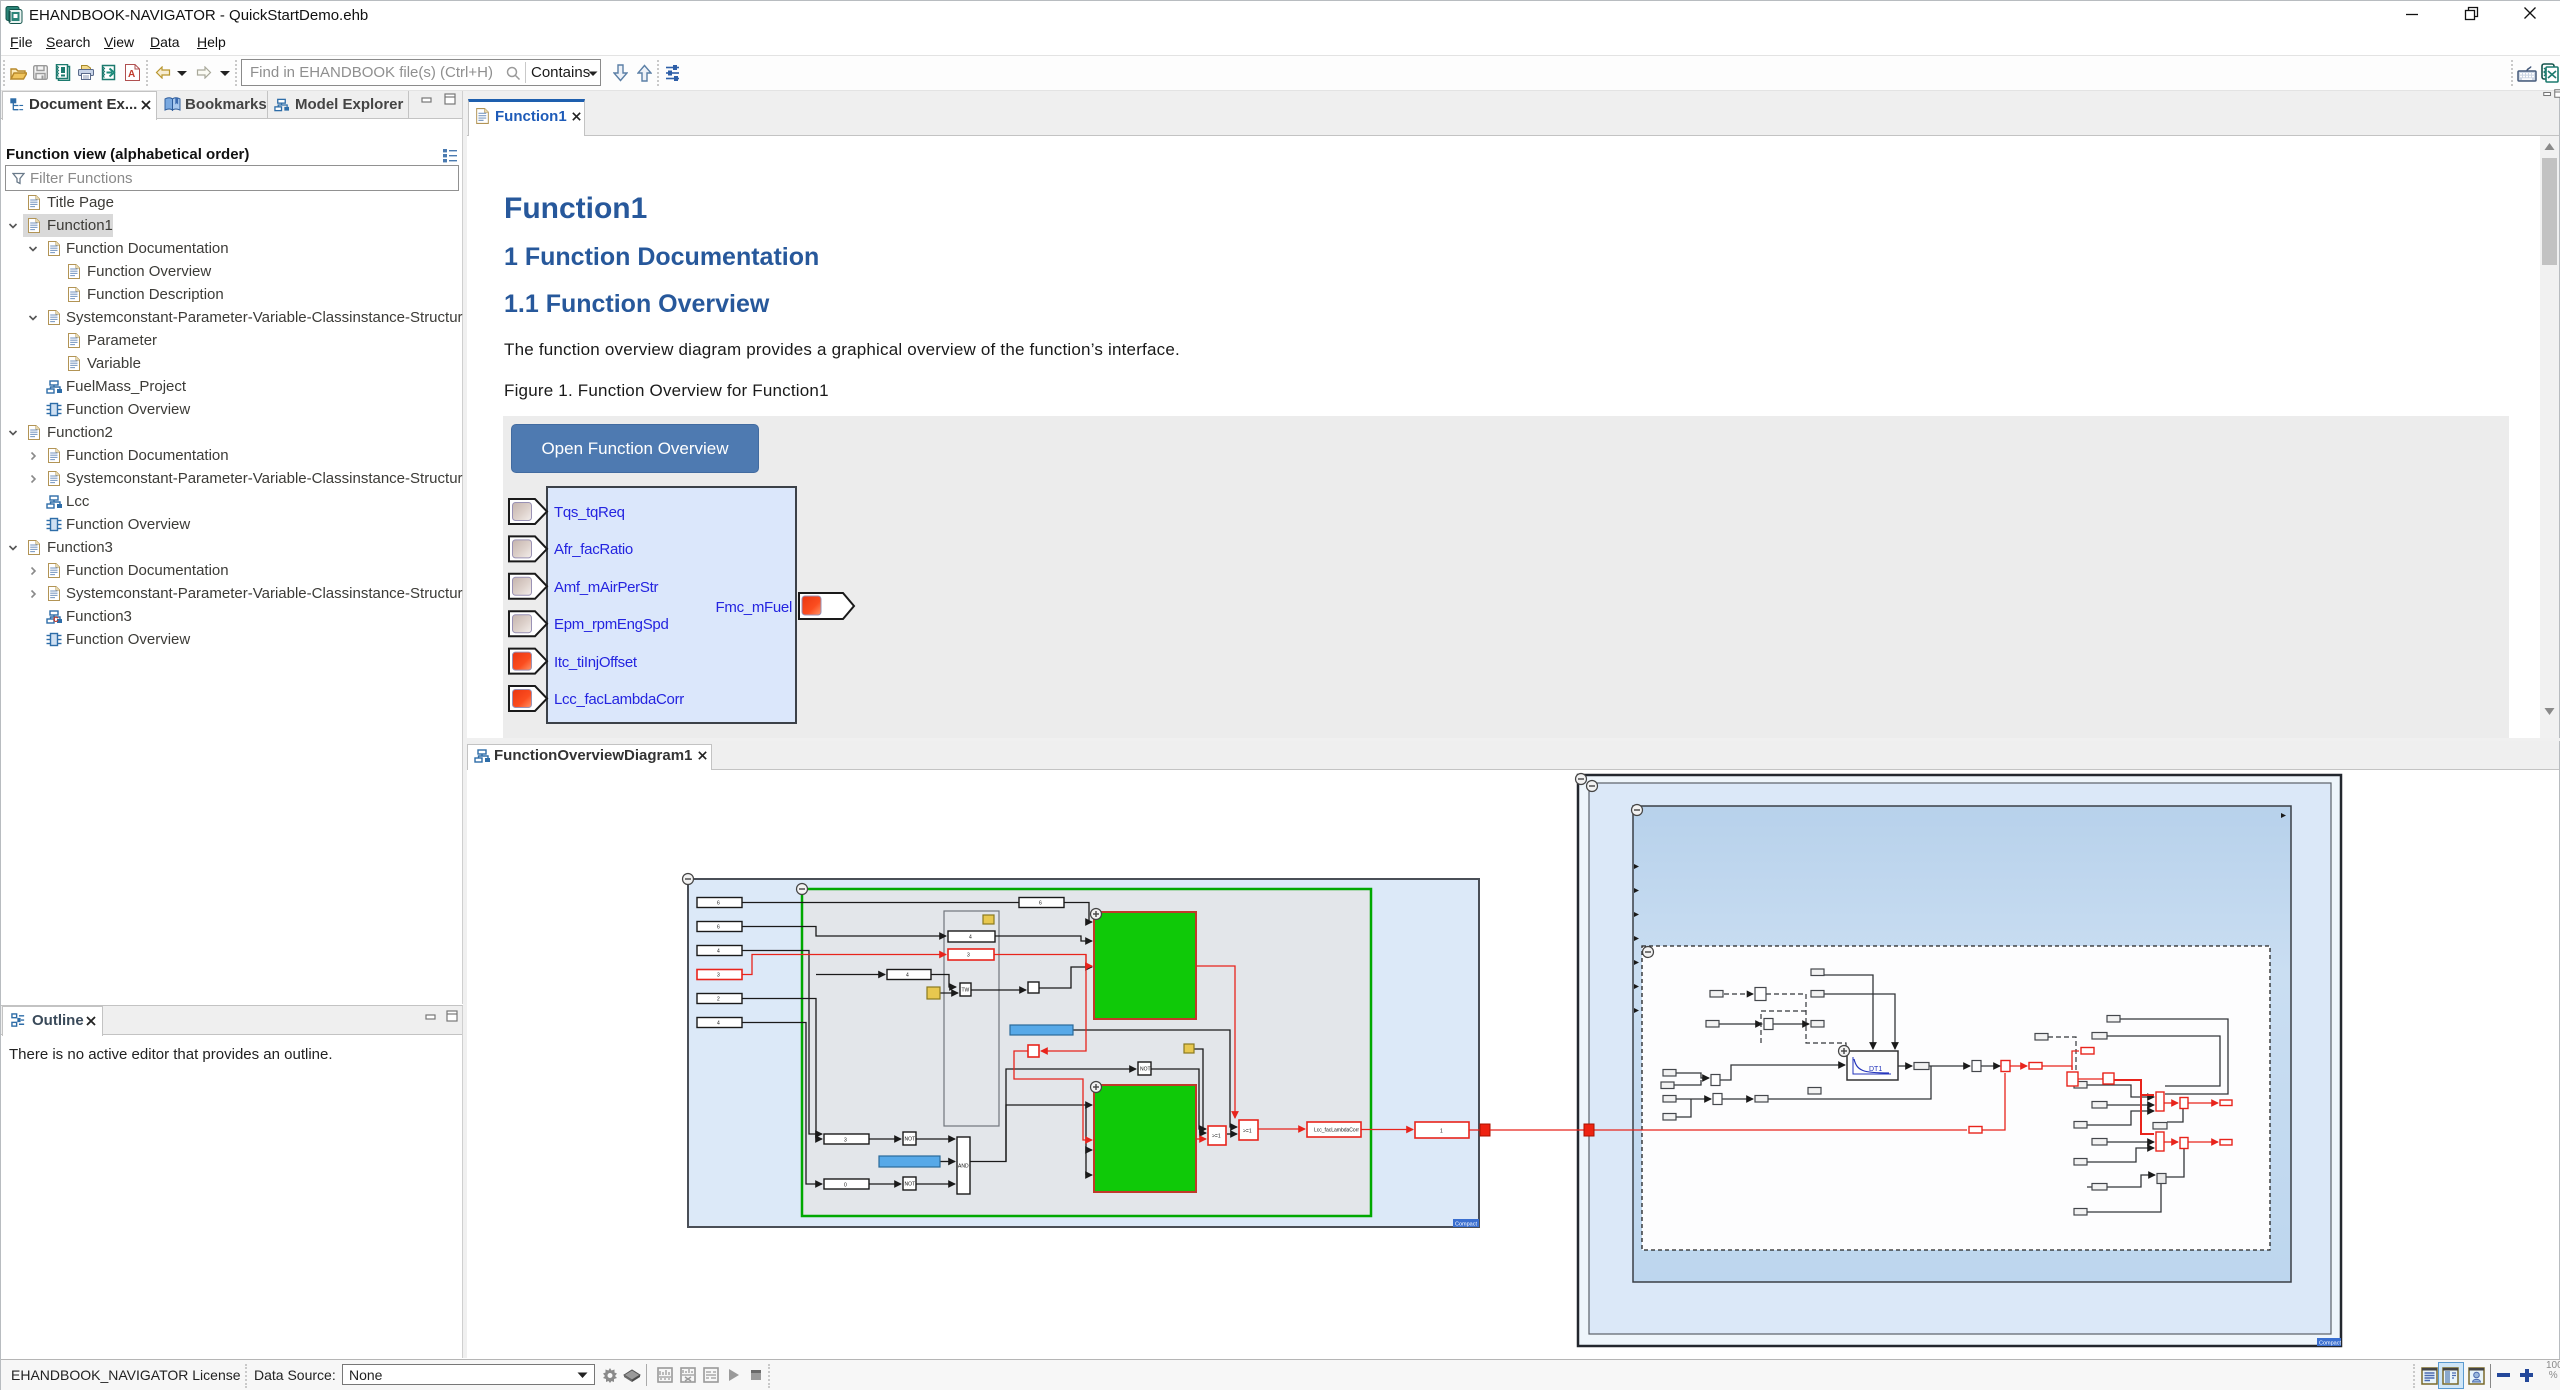  Describe the element at coordinates (845, 1186) in the screenshot. I see `svg-text: 0` at that location.